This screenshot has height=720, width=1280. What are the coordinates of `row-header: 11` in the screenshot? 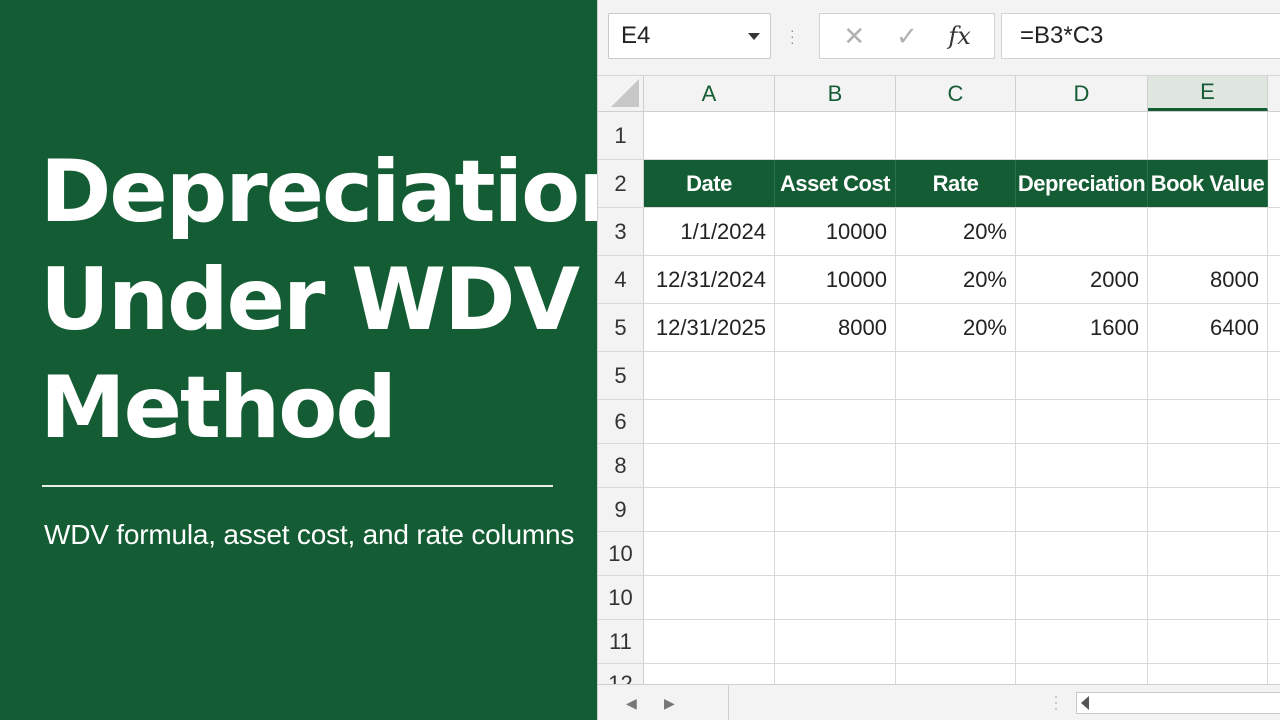 It's located at (621, 641).